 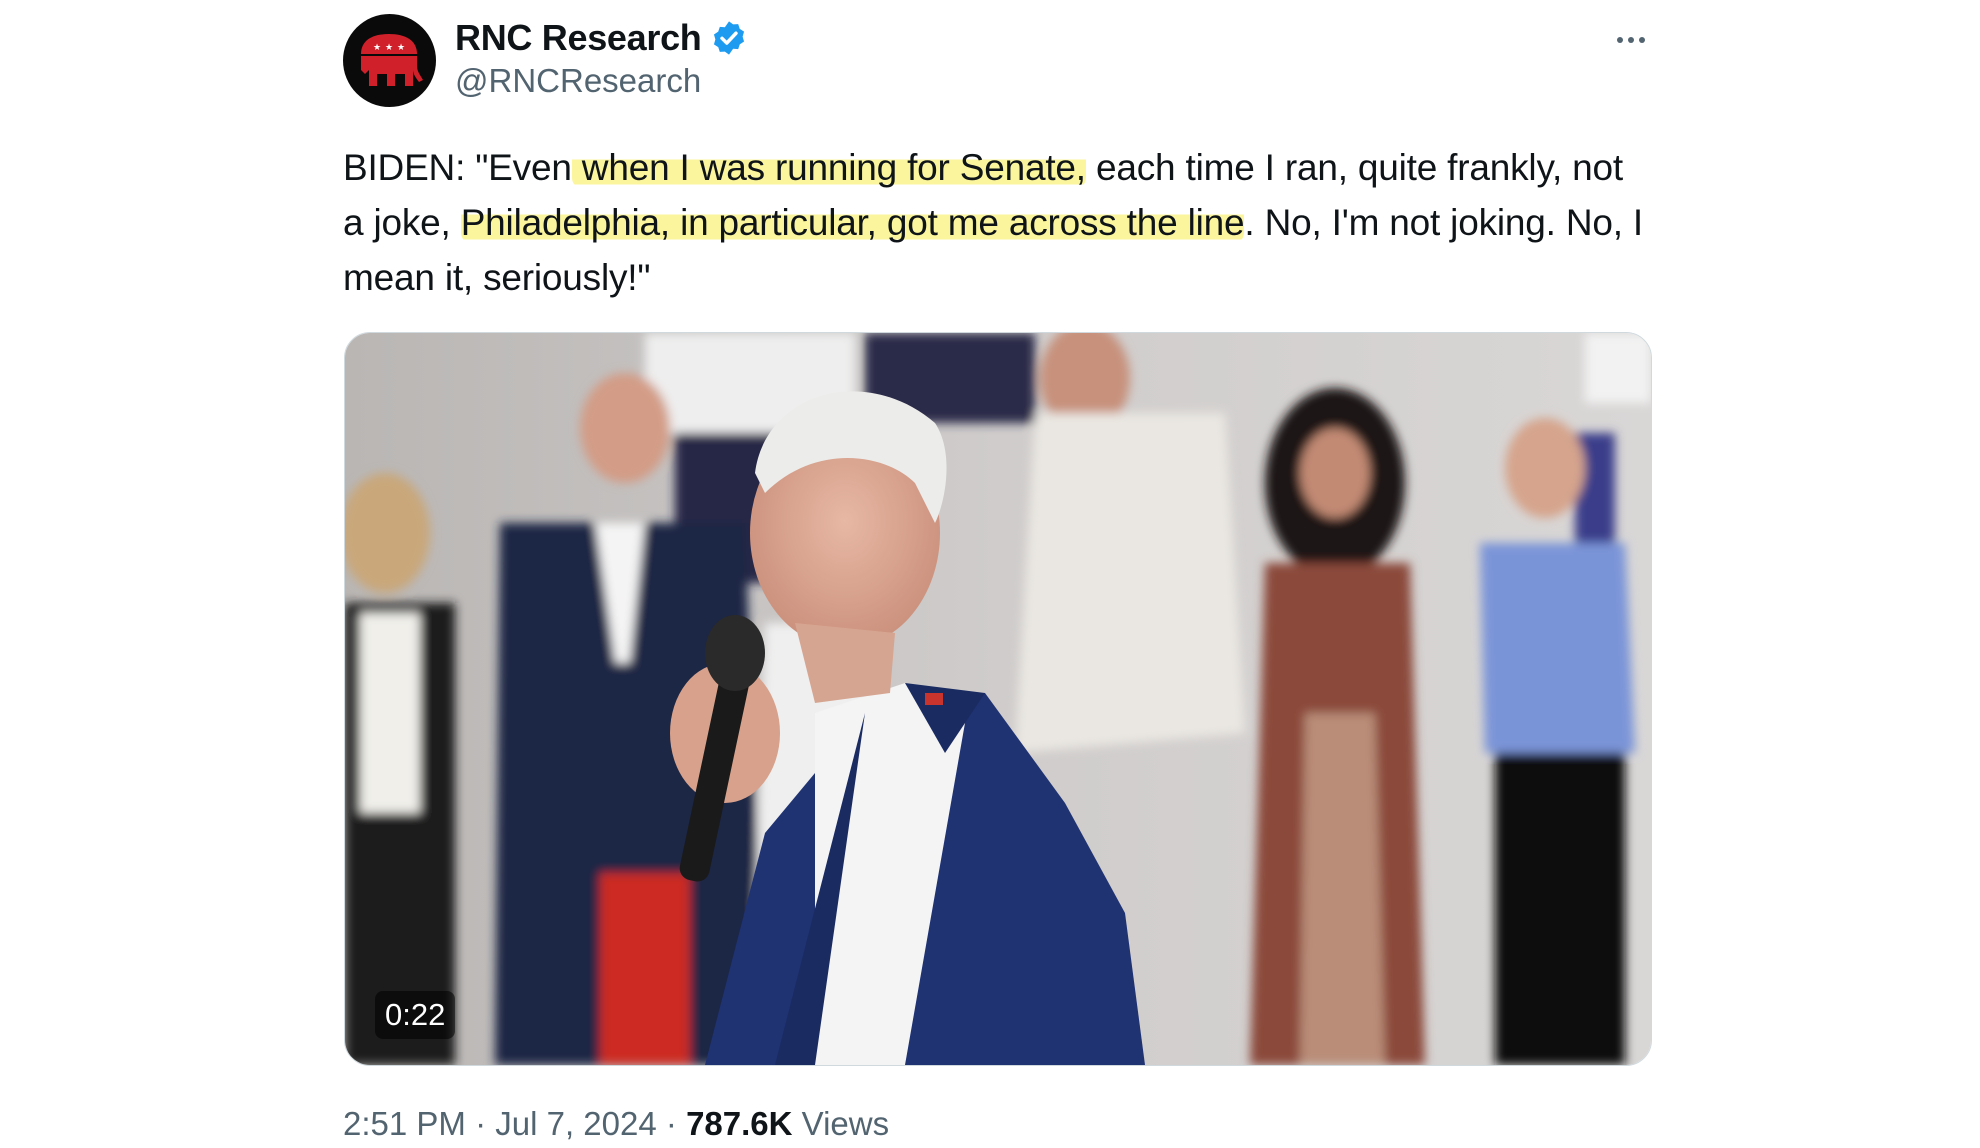 What do you see at coordinates (415, 1015) in the screenshot?
I see `video-duration-badge: 0:22` at bounding box center [415, 1015].